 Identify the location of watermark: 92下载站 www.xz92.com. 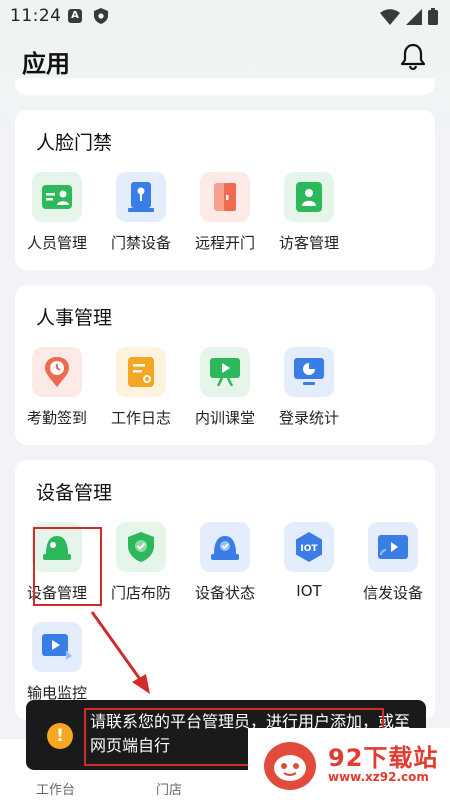
(349, 764).